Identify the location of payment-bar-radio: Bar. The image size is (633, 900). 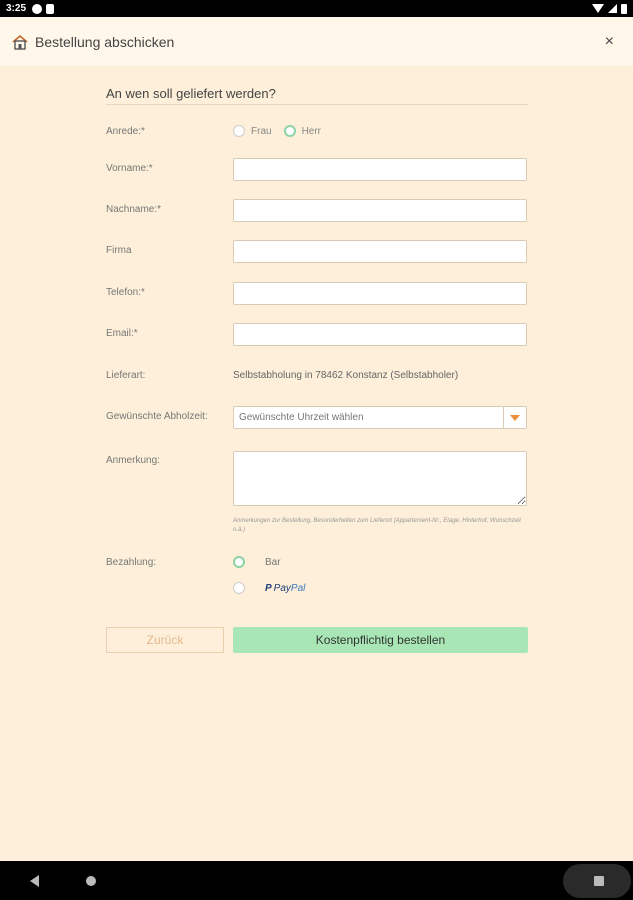
(269, 562).